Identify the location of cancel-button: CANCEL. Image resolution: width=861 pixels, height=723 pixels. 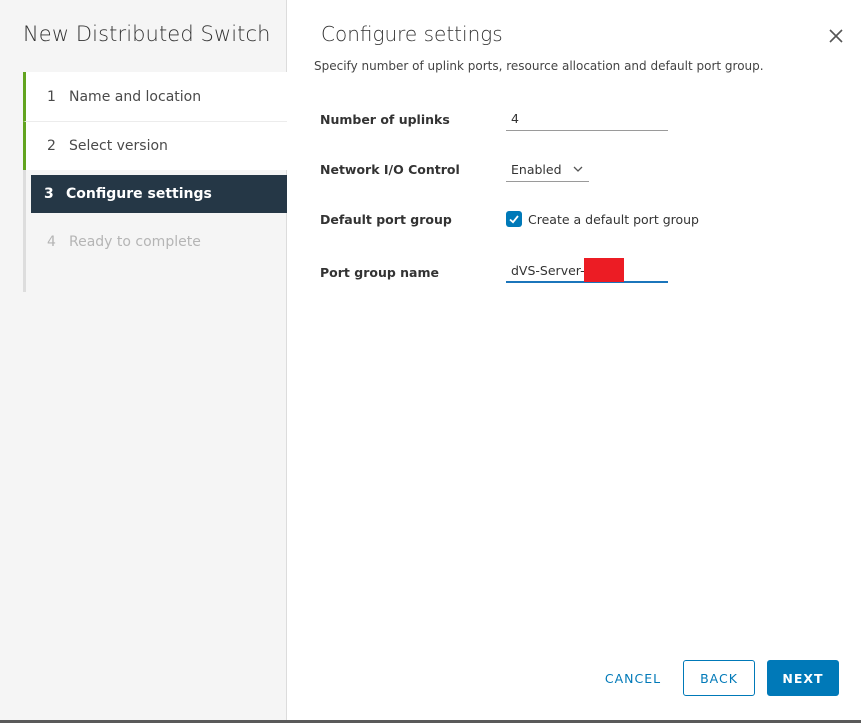
(633, 678).